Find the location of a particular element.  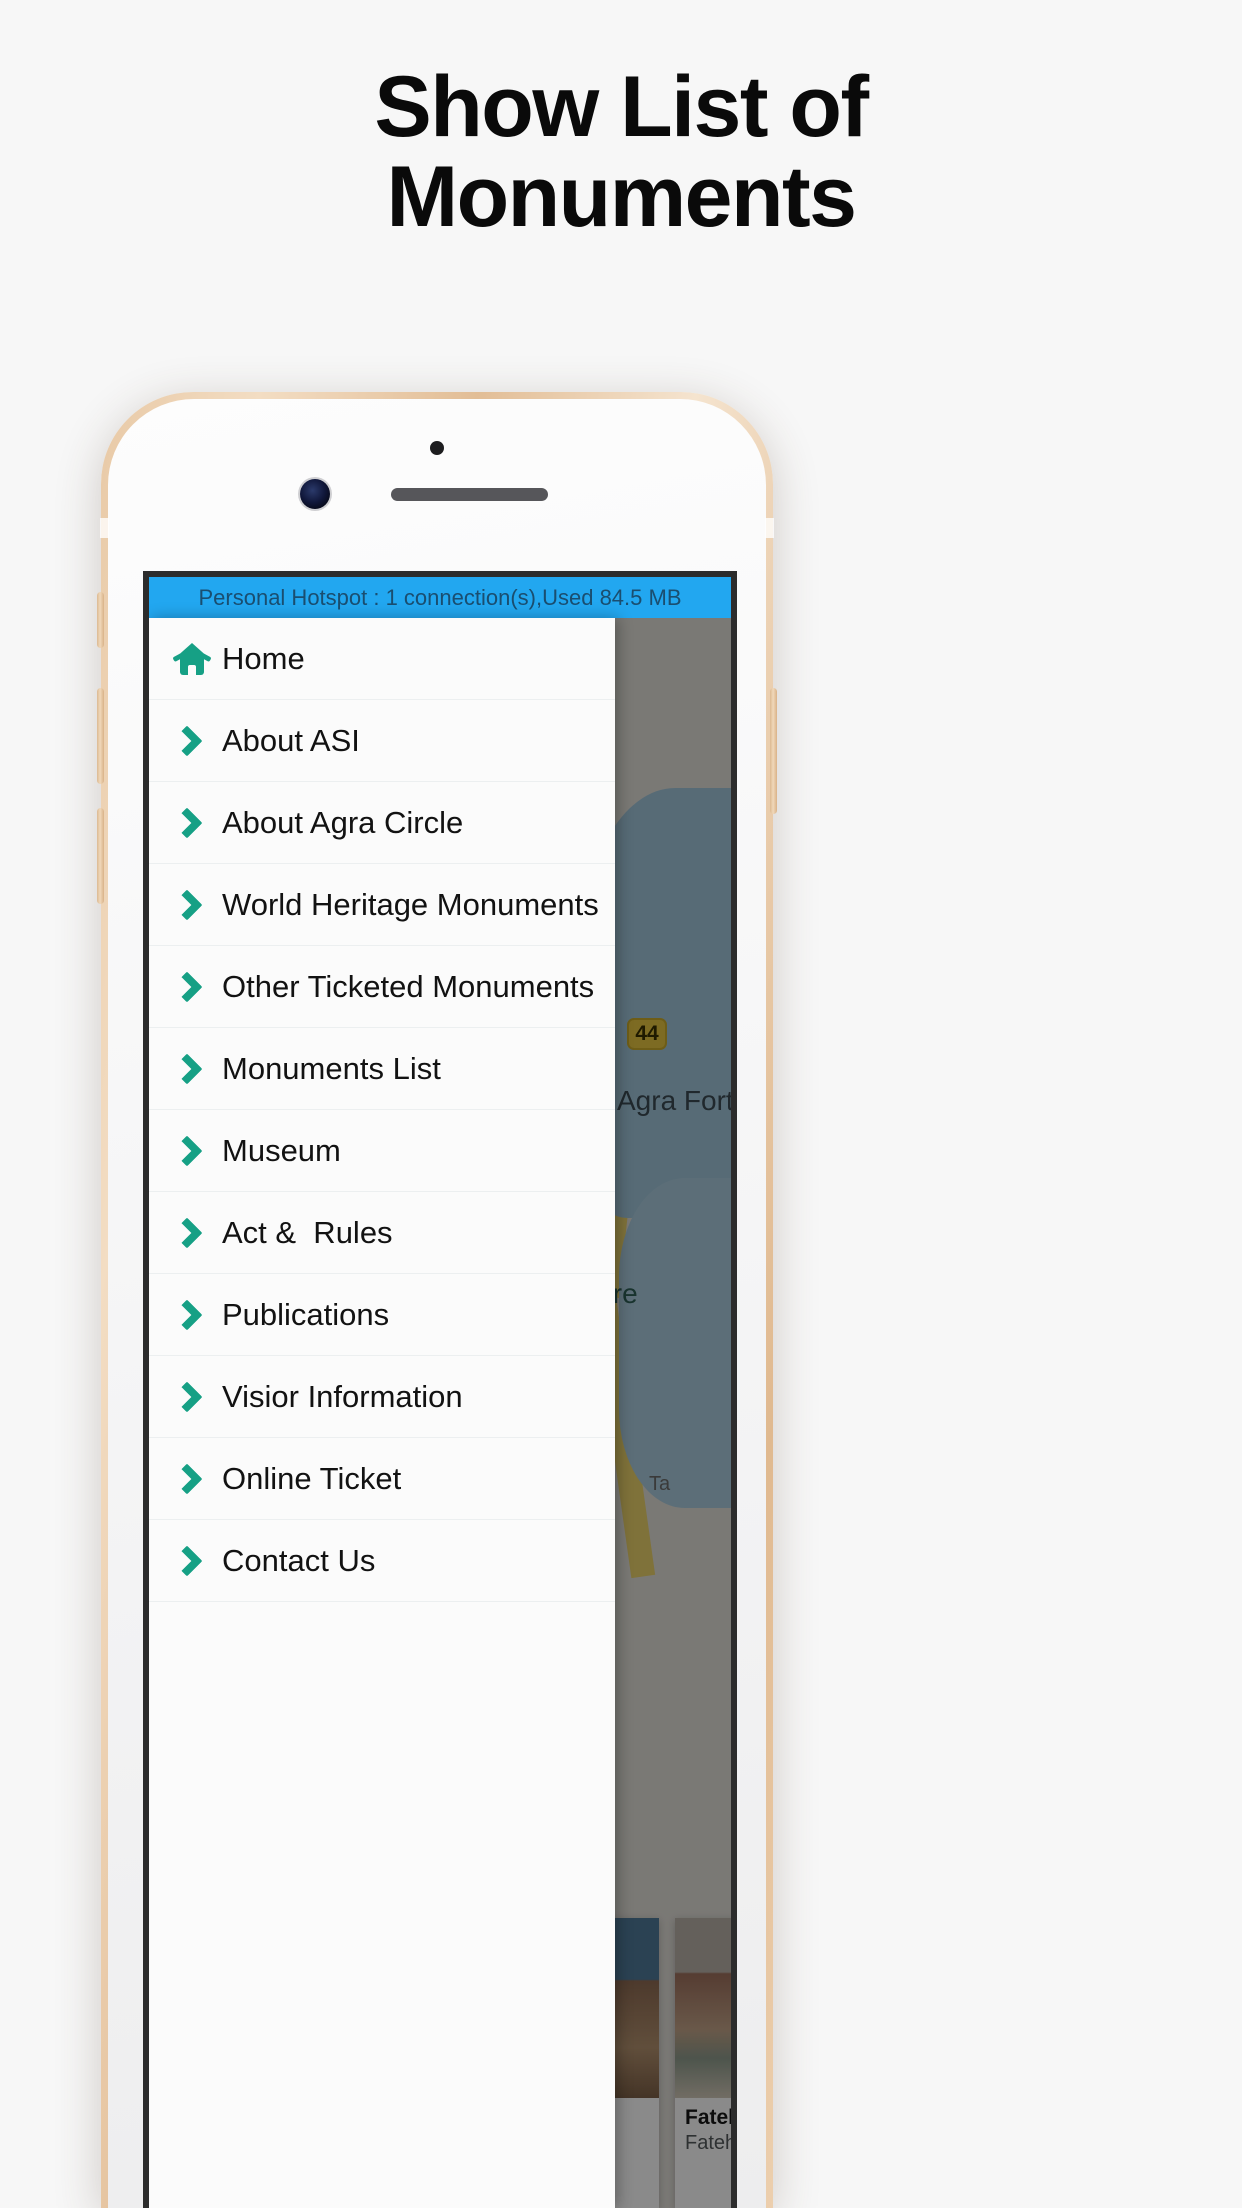

sidebar-item-visior-information: Visior Information is located at coordinates (382, 1397).